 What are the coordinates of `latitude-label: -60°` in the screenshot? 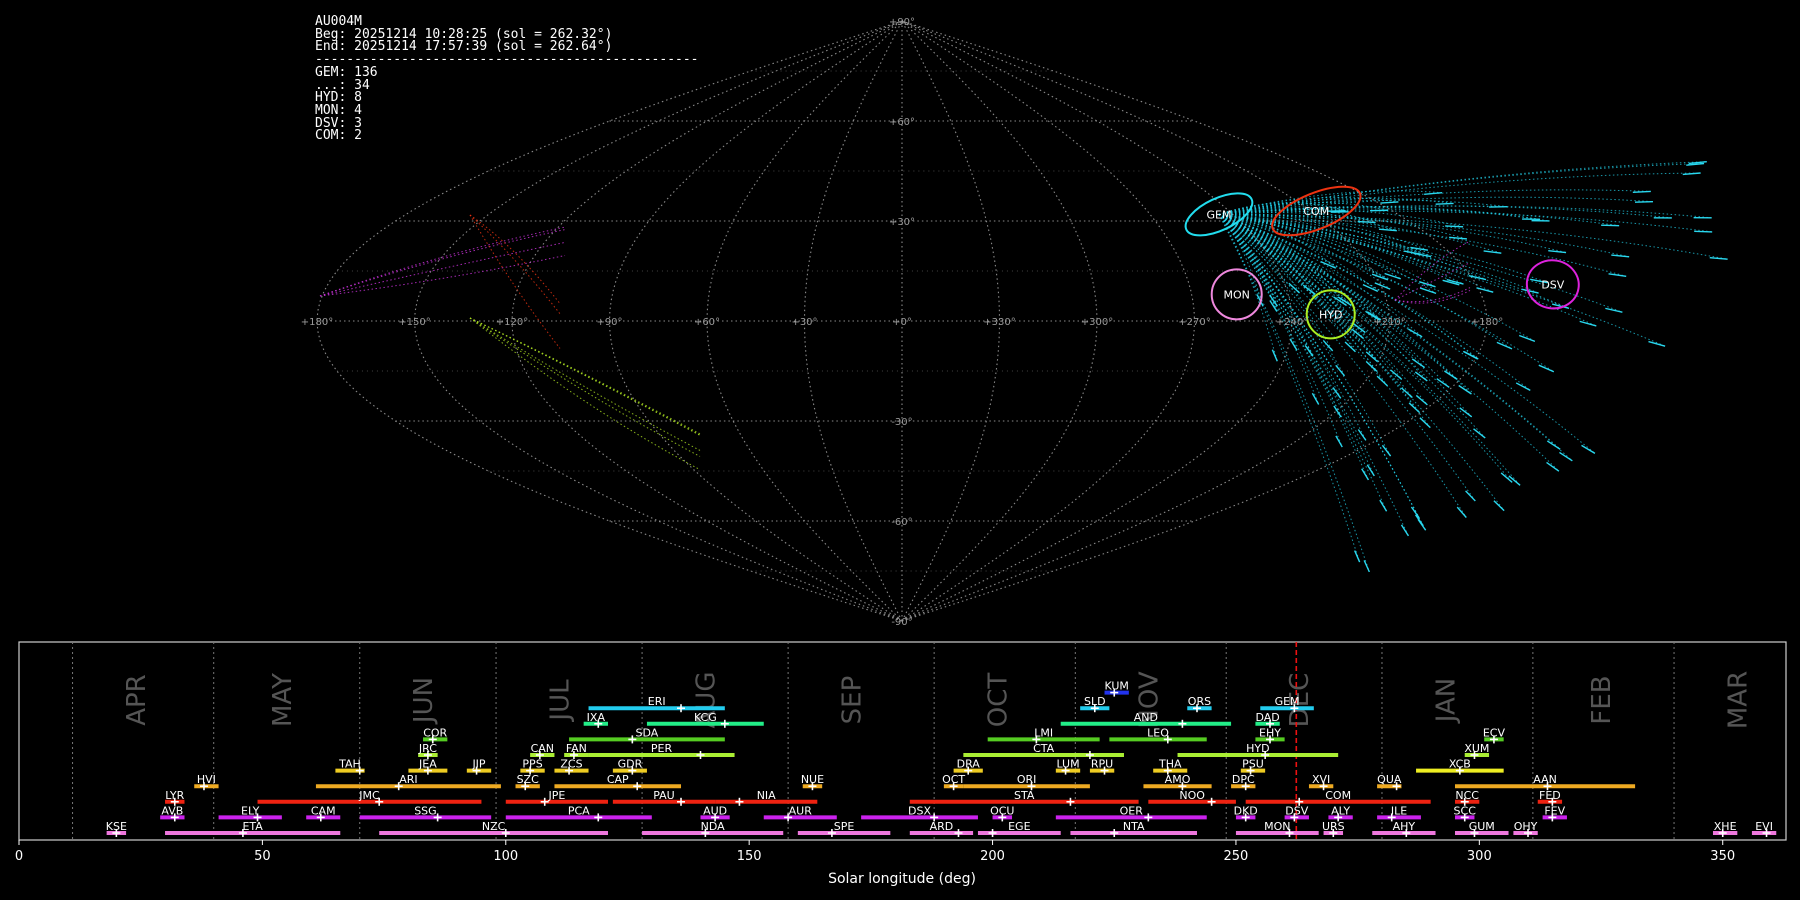 It's located at (901, 522).